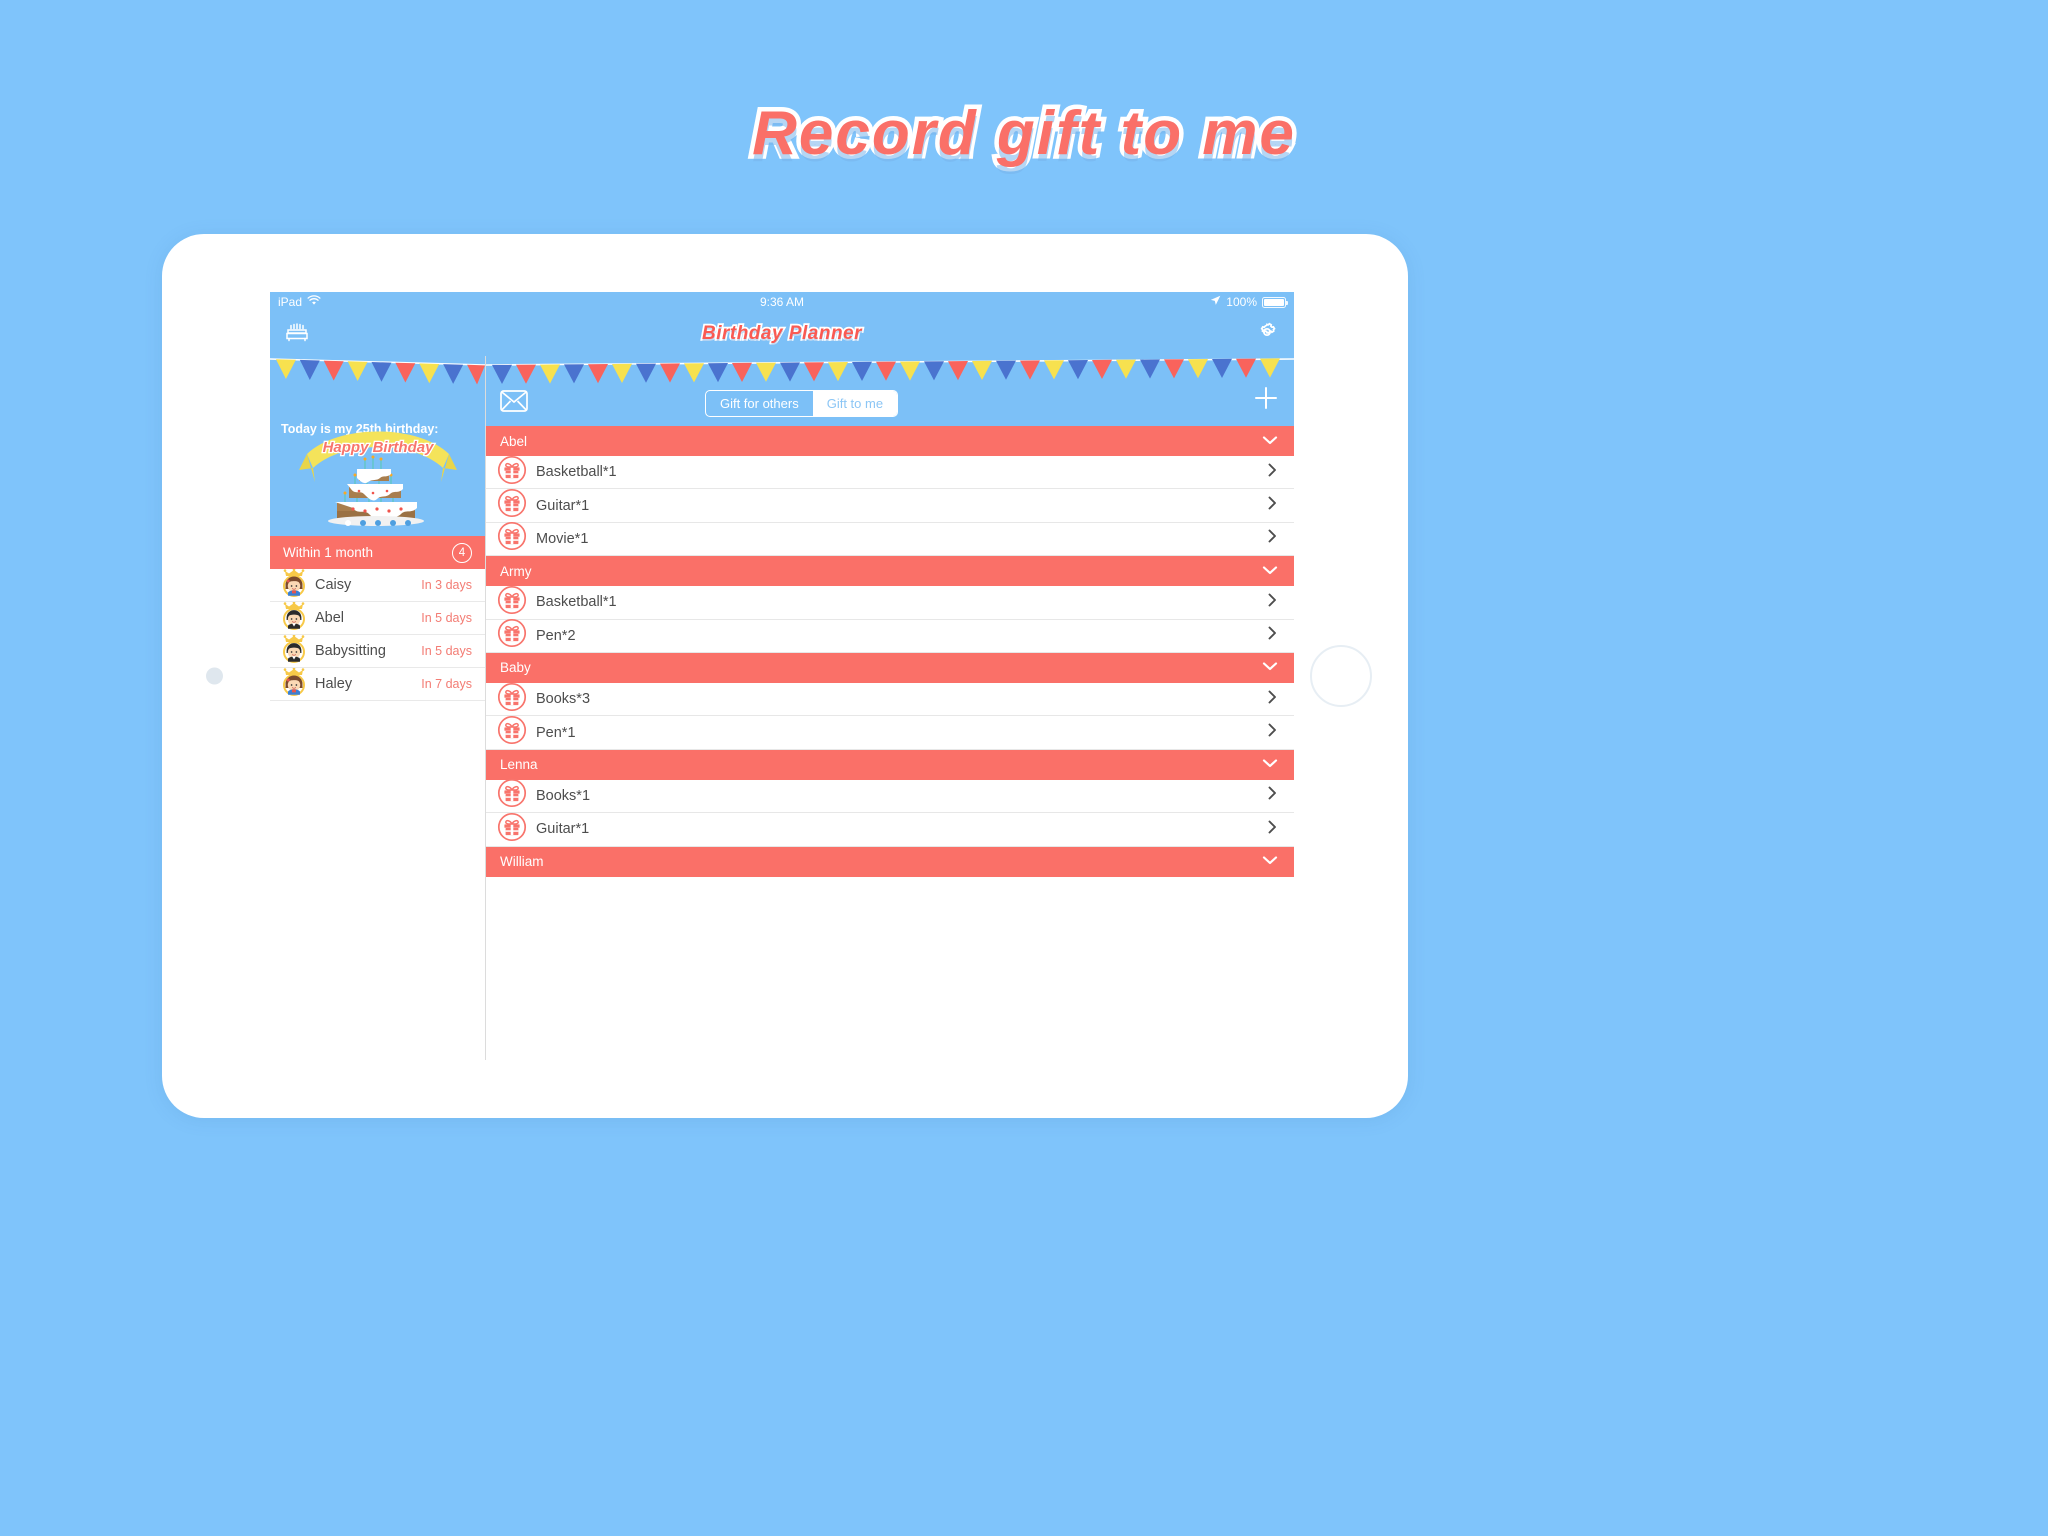 The height and width of the screenshot is (1536, 2048). I want to click on segment-gift-for-others: Gift for others, so click(759, 403).